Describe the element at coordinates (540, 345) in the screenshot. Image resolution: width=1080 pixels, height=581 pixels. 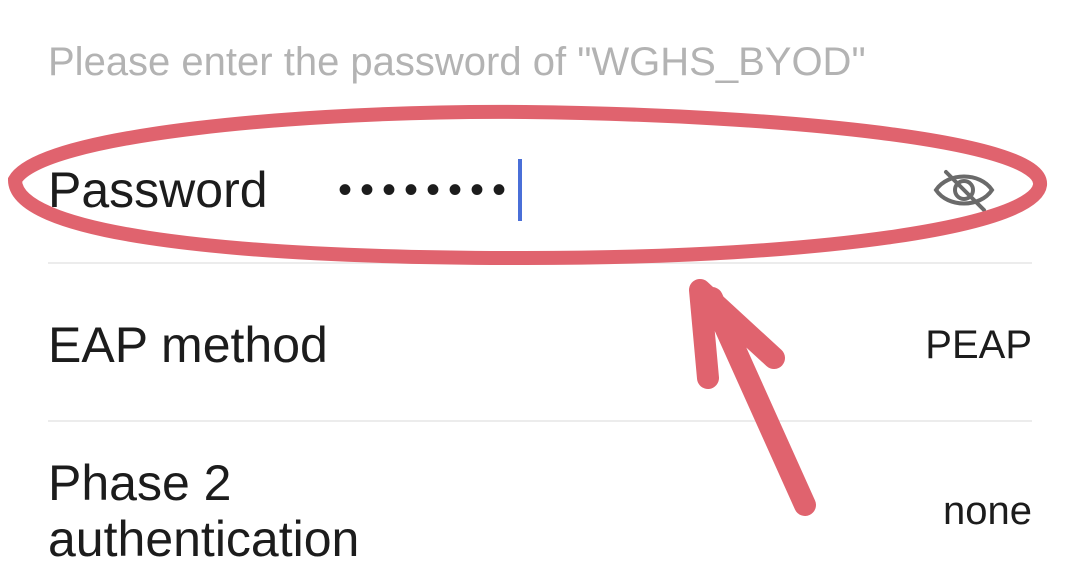
I see `eap-method-row: EAP method PEAP` at that location.